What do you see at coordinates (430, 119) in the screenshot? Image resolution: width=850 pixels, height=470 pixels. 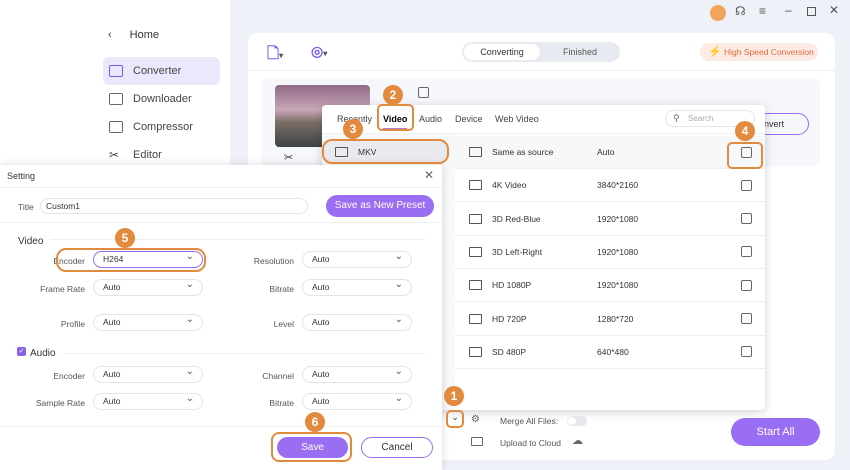 I see `tab-audio: Audio` at bounding box center [430, 119].